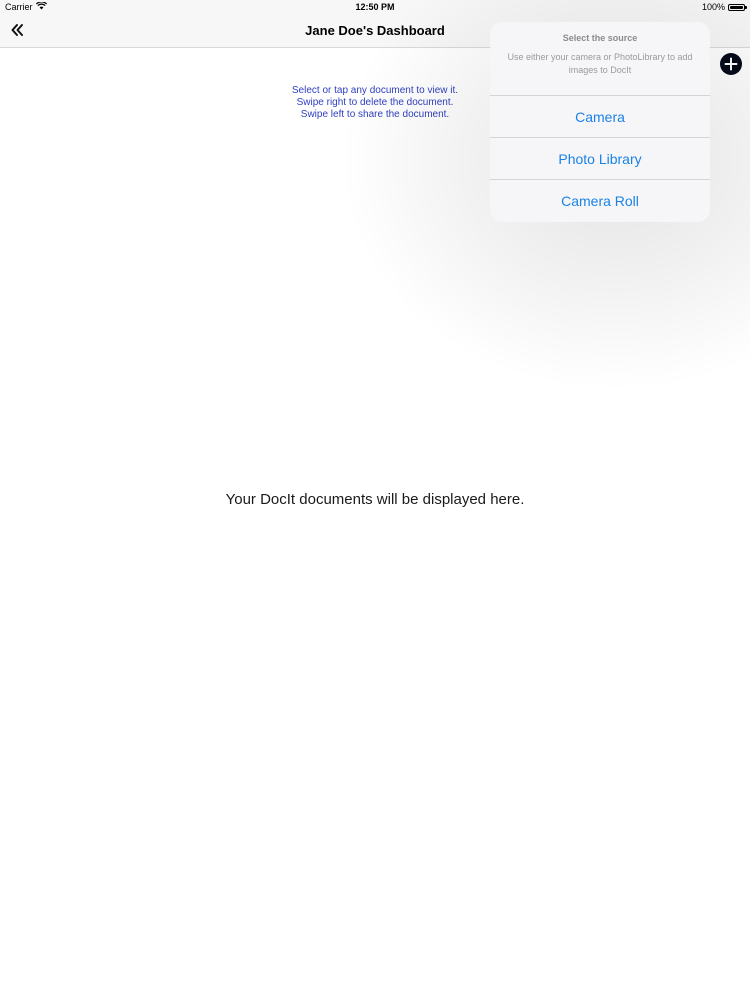  I want to click on status-time: 12:50 PM, so click(375, 7).